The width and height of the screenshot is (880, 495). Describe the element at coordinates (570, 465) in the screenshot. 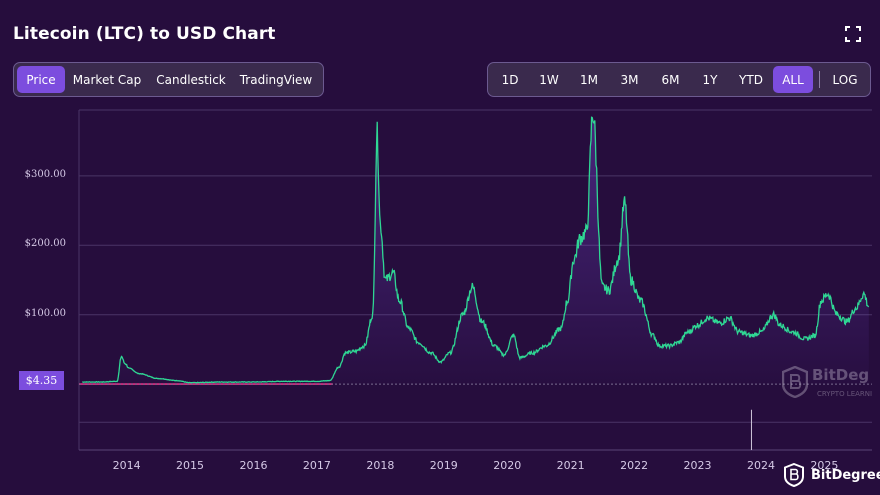

I see `x-tick-label: 2021` at that location.